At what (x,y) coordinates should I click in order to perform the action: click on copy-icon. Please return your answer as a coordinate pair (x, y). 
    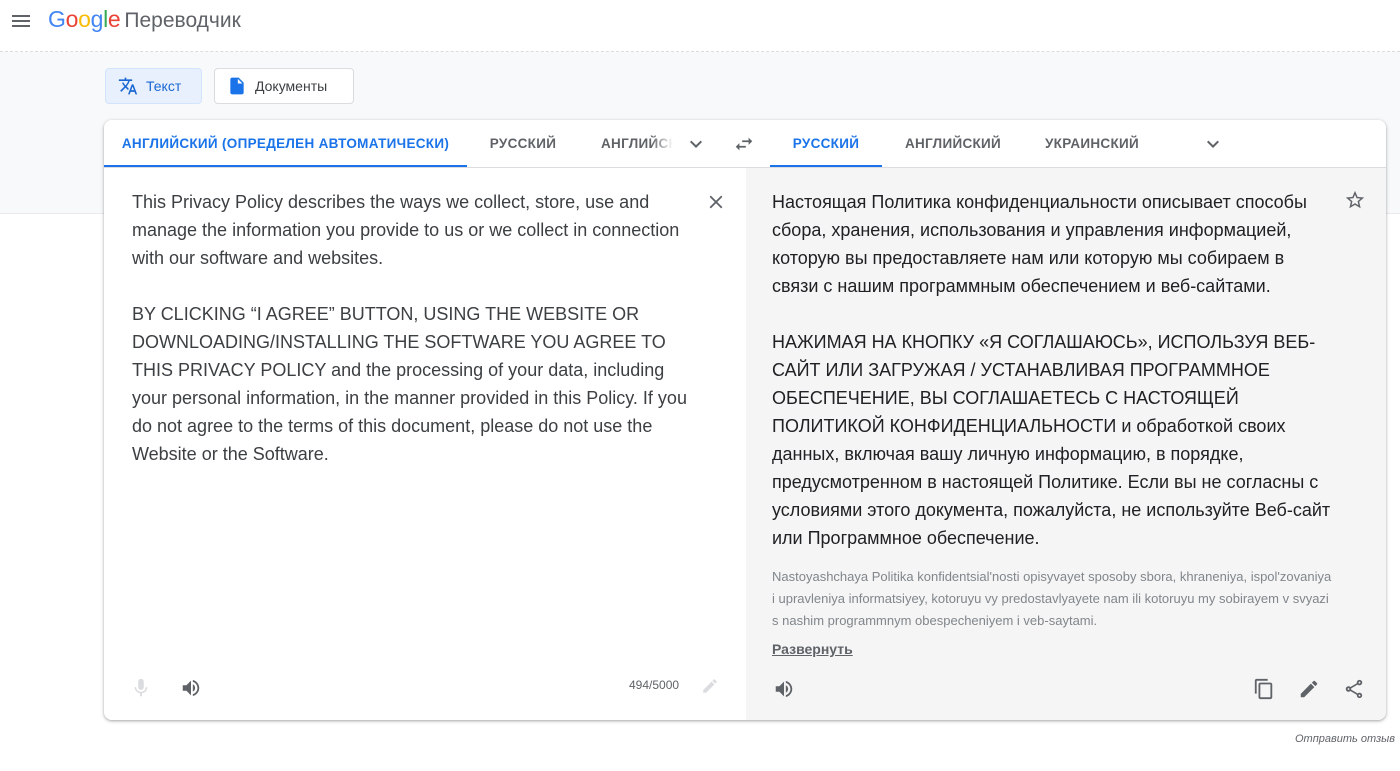
    Looking at the image, I should click on (1264, 689).